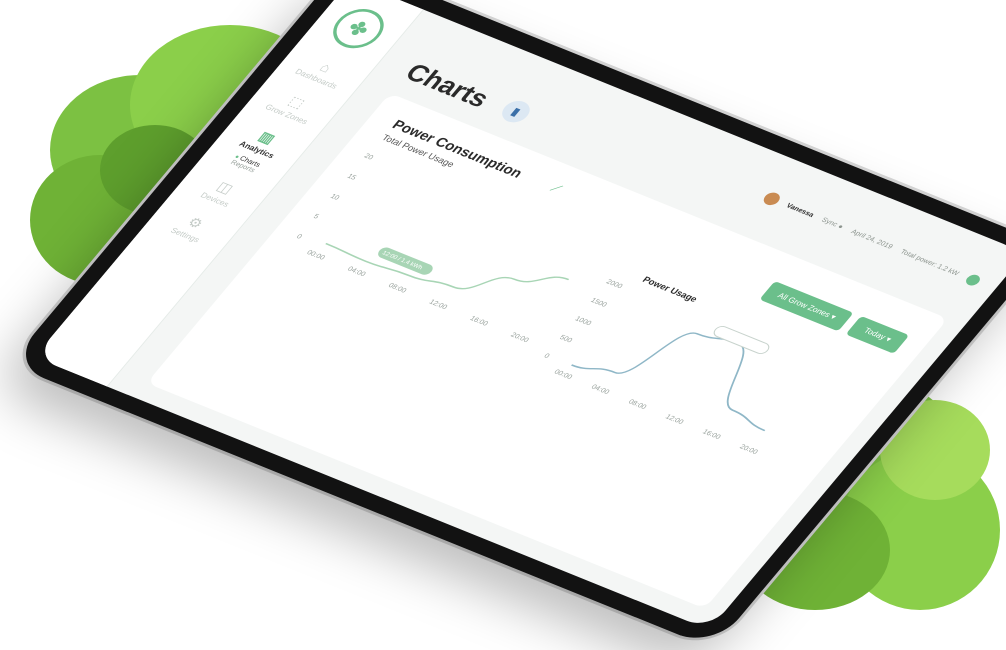 The image size is (1006, 650). I want to click on user-name: Vanessa, so click(800, 210).